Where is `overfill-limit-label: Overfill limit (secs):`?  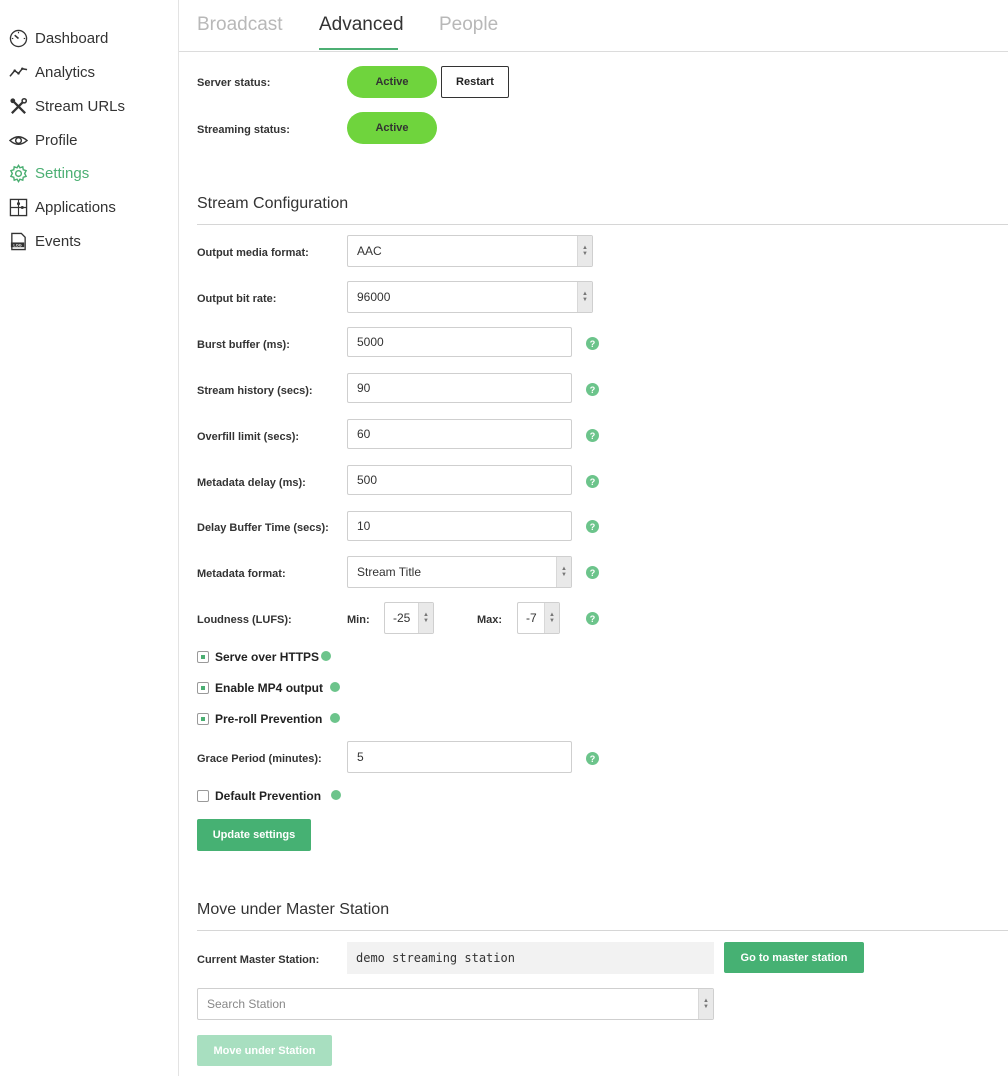
overfill-limit-label: Overfill limit (secs): is located at coordinates (248, 437).